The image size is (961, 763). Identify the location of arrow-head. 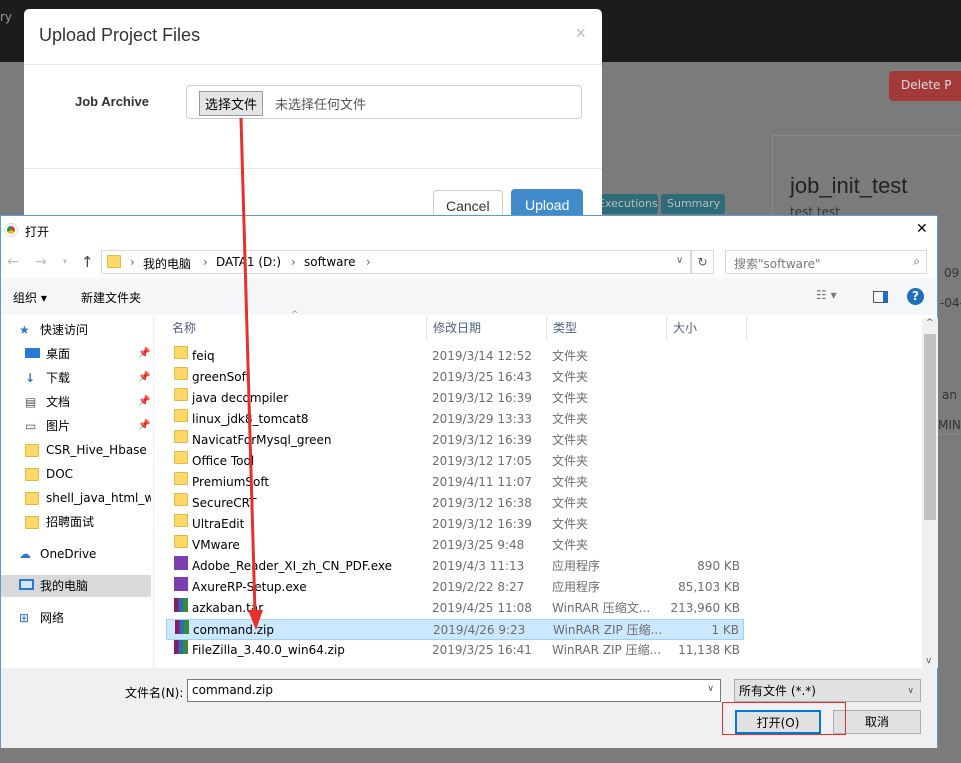
(255, 620).